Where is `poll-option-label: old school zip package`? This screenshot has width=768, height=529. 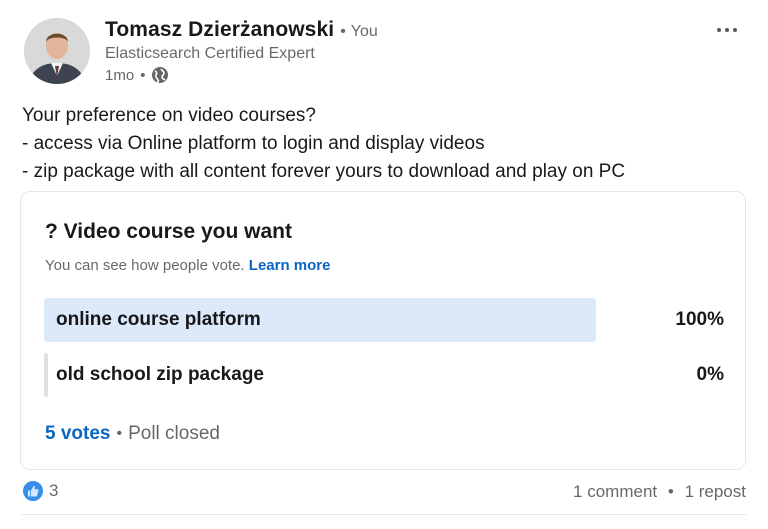
poll-option-label: old school zip package is located at coordinates (160, 374).